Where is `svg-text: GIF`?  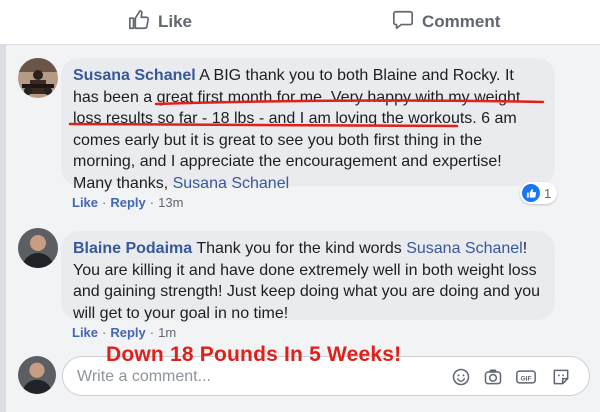
svg-text: GIF is located at coordinates (525, 378).